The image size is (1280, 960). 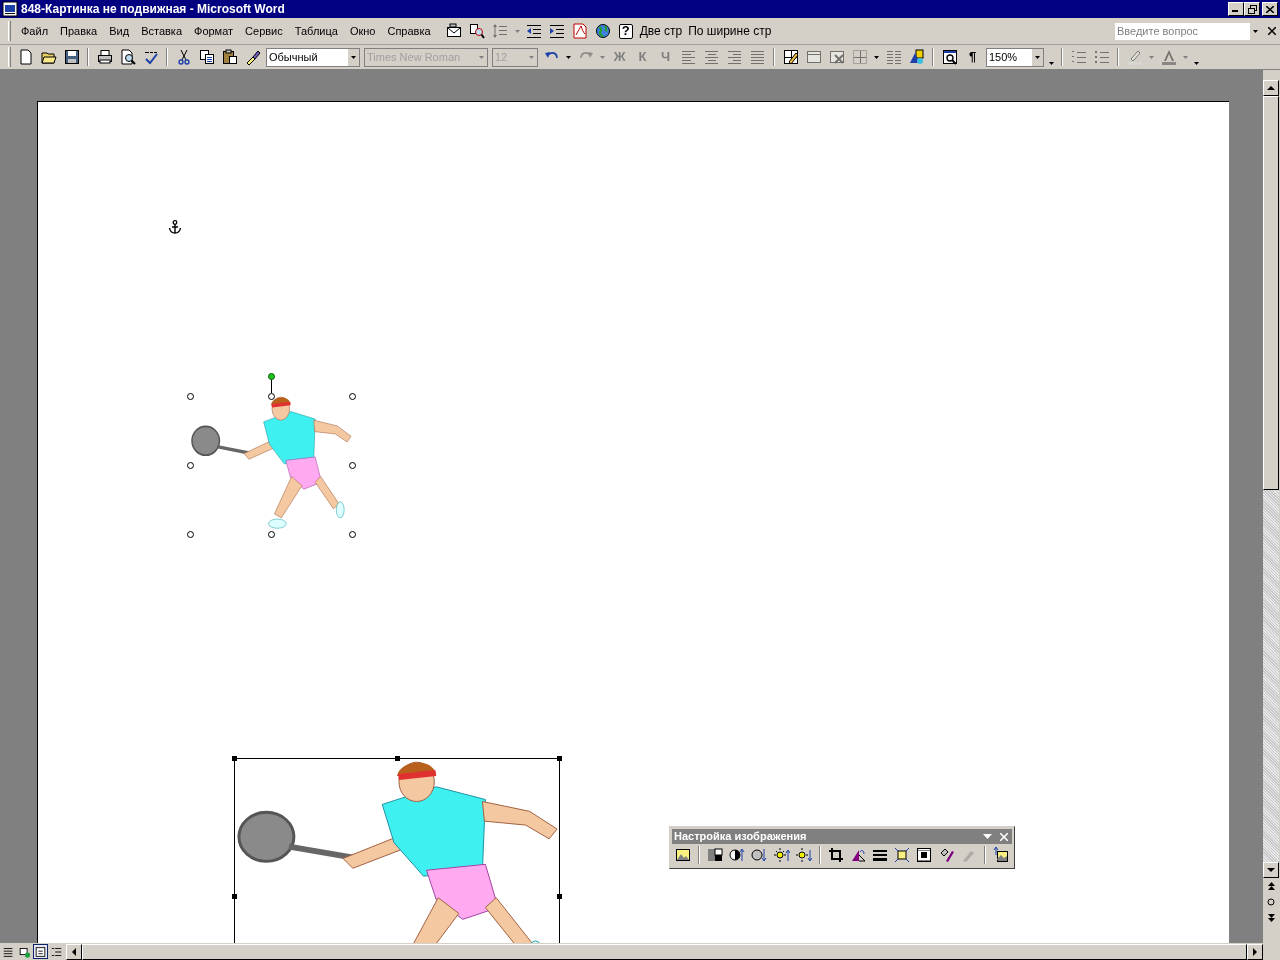 I want to click on format-picture-icon, so click(x=946, y=855).